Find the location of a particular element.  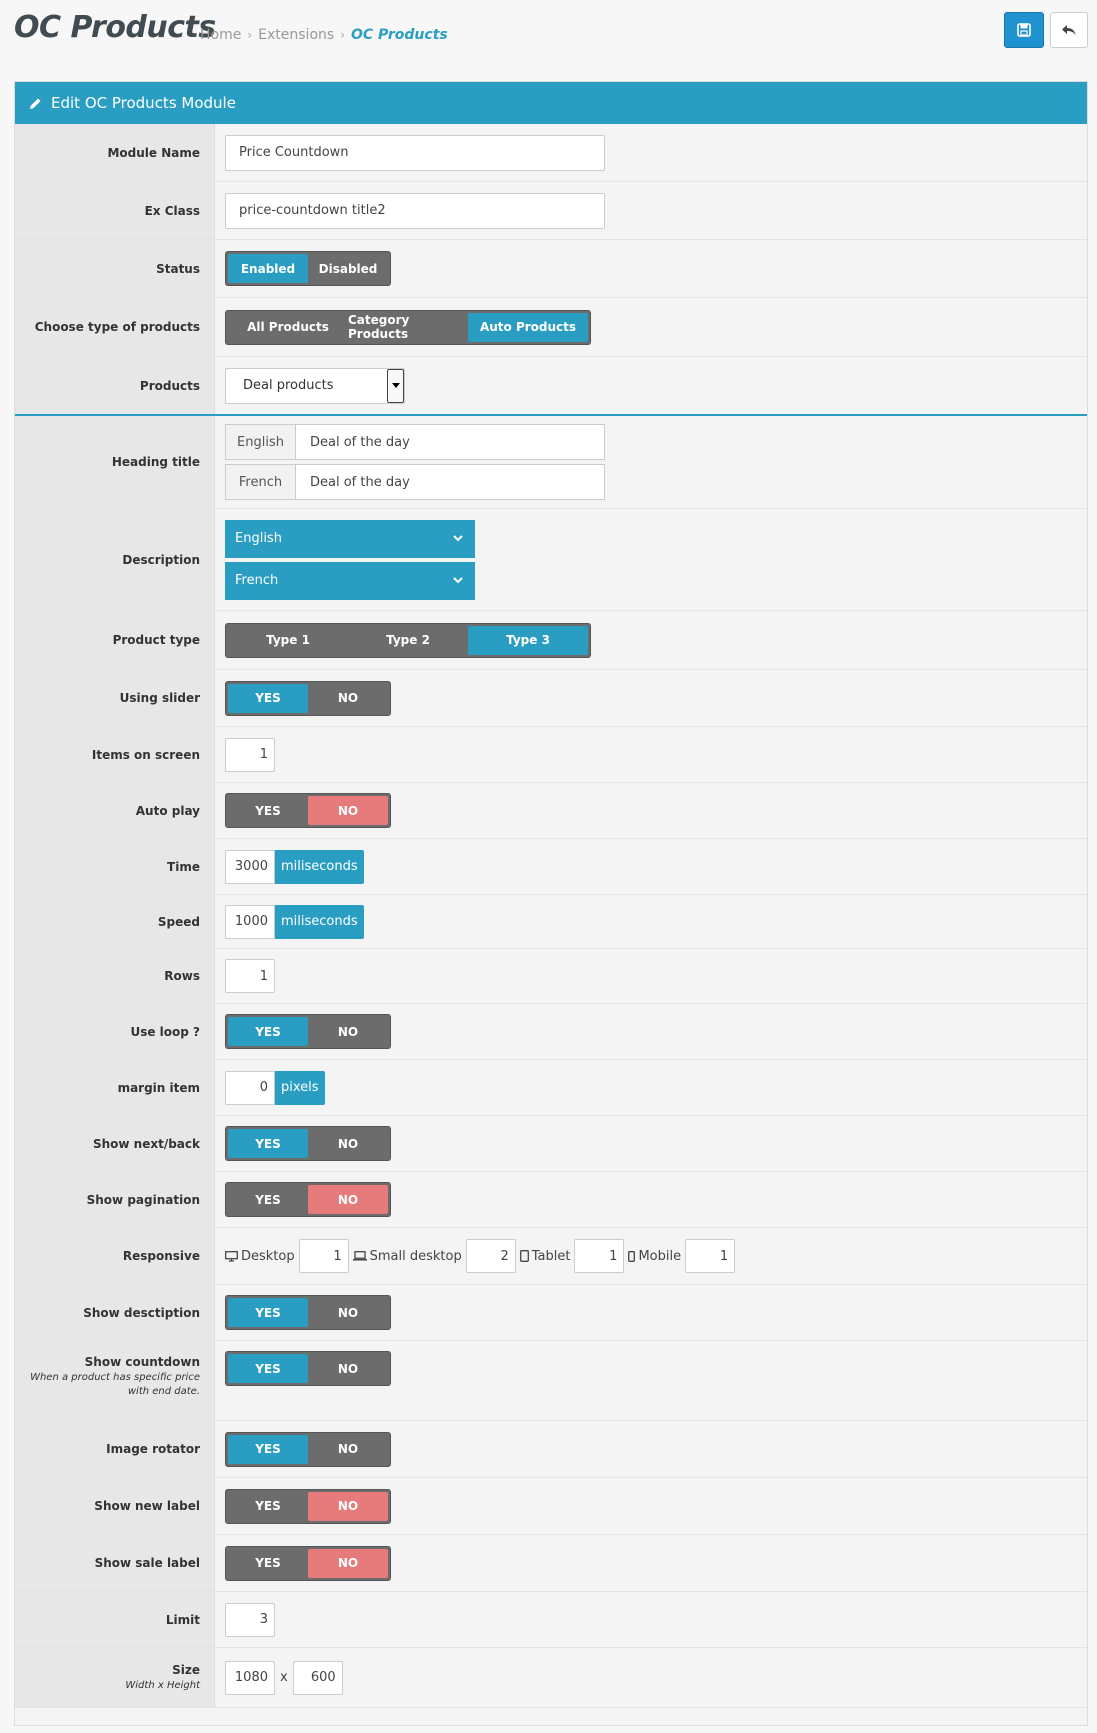

ex-class-input: price-countdown title2 is located at coordinates (415, 210).